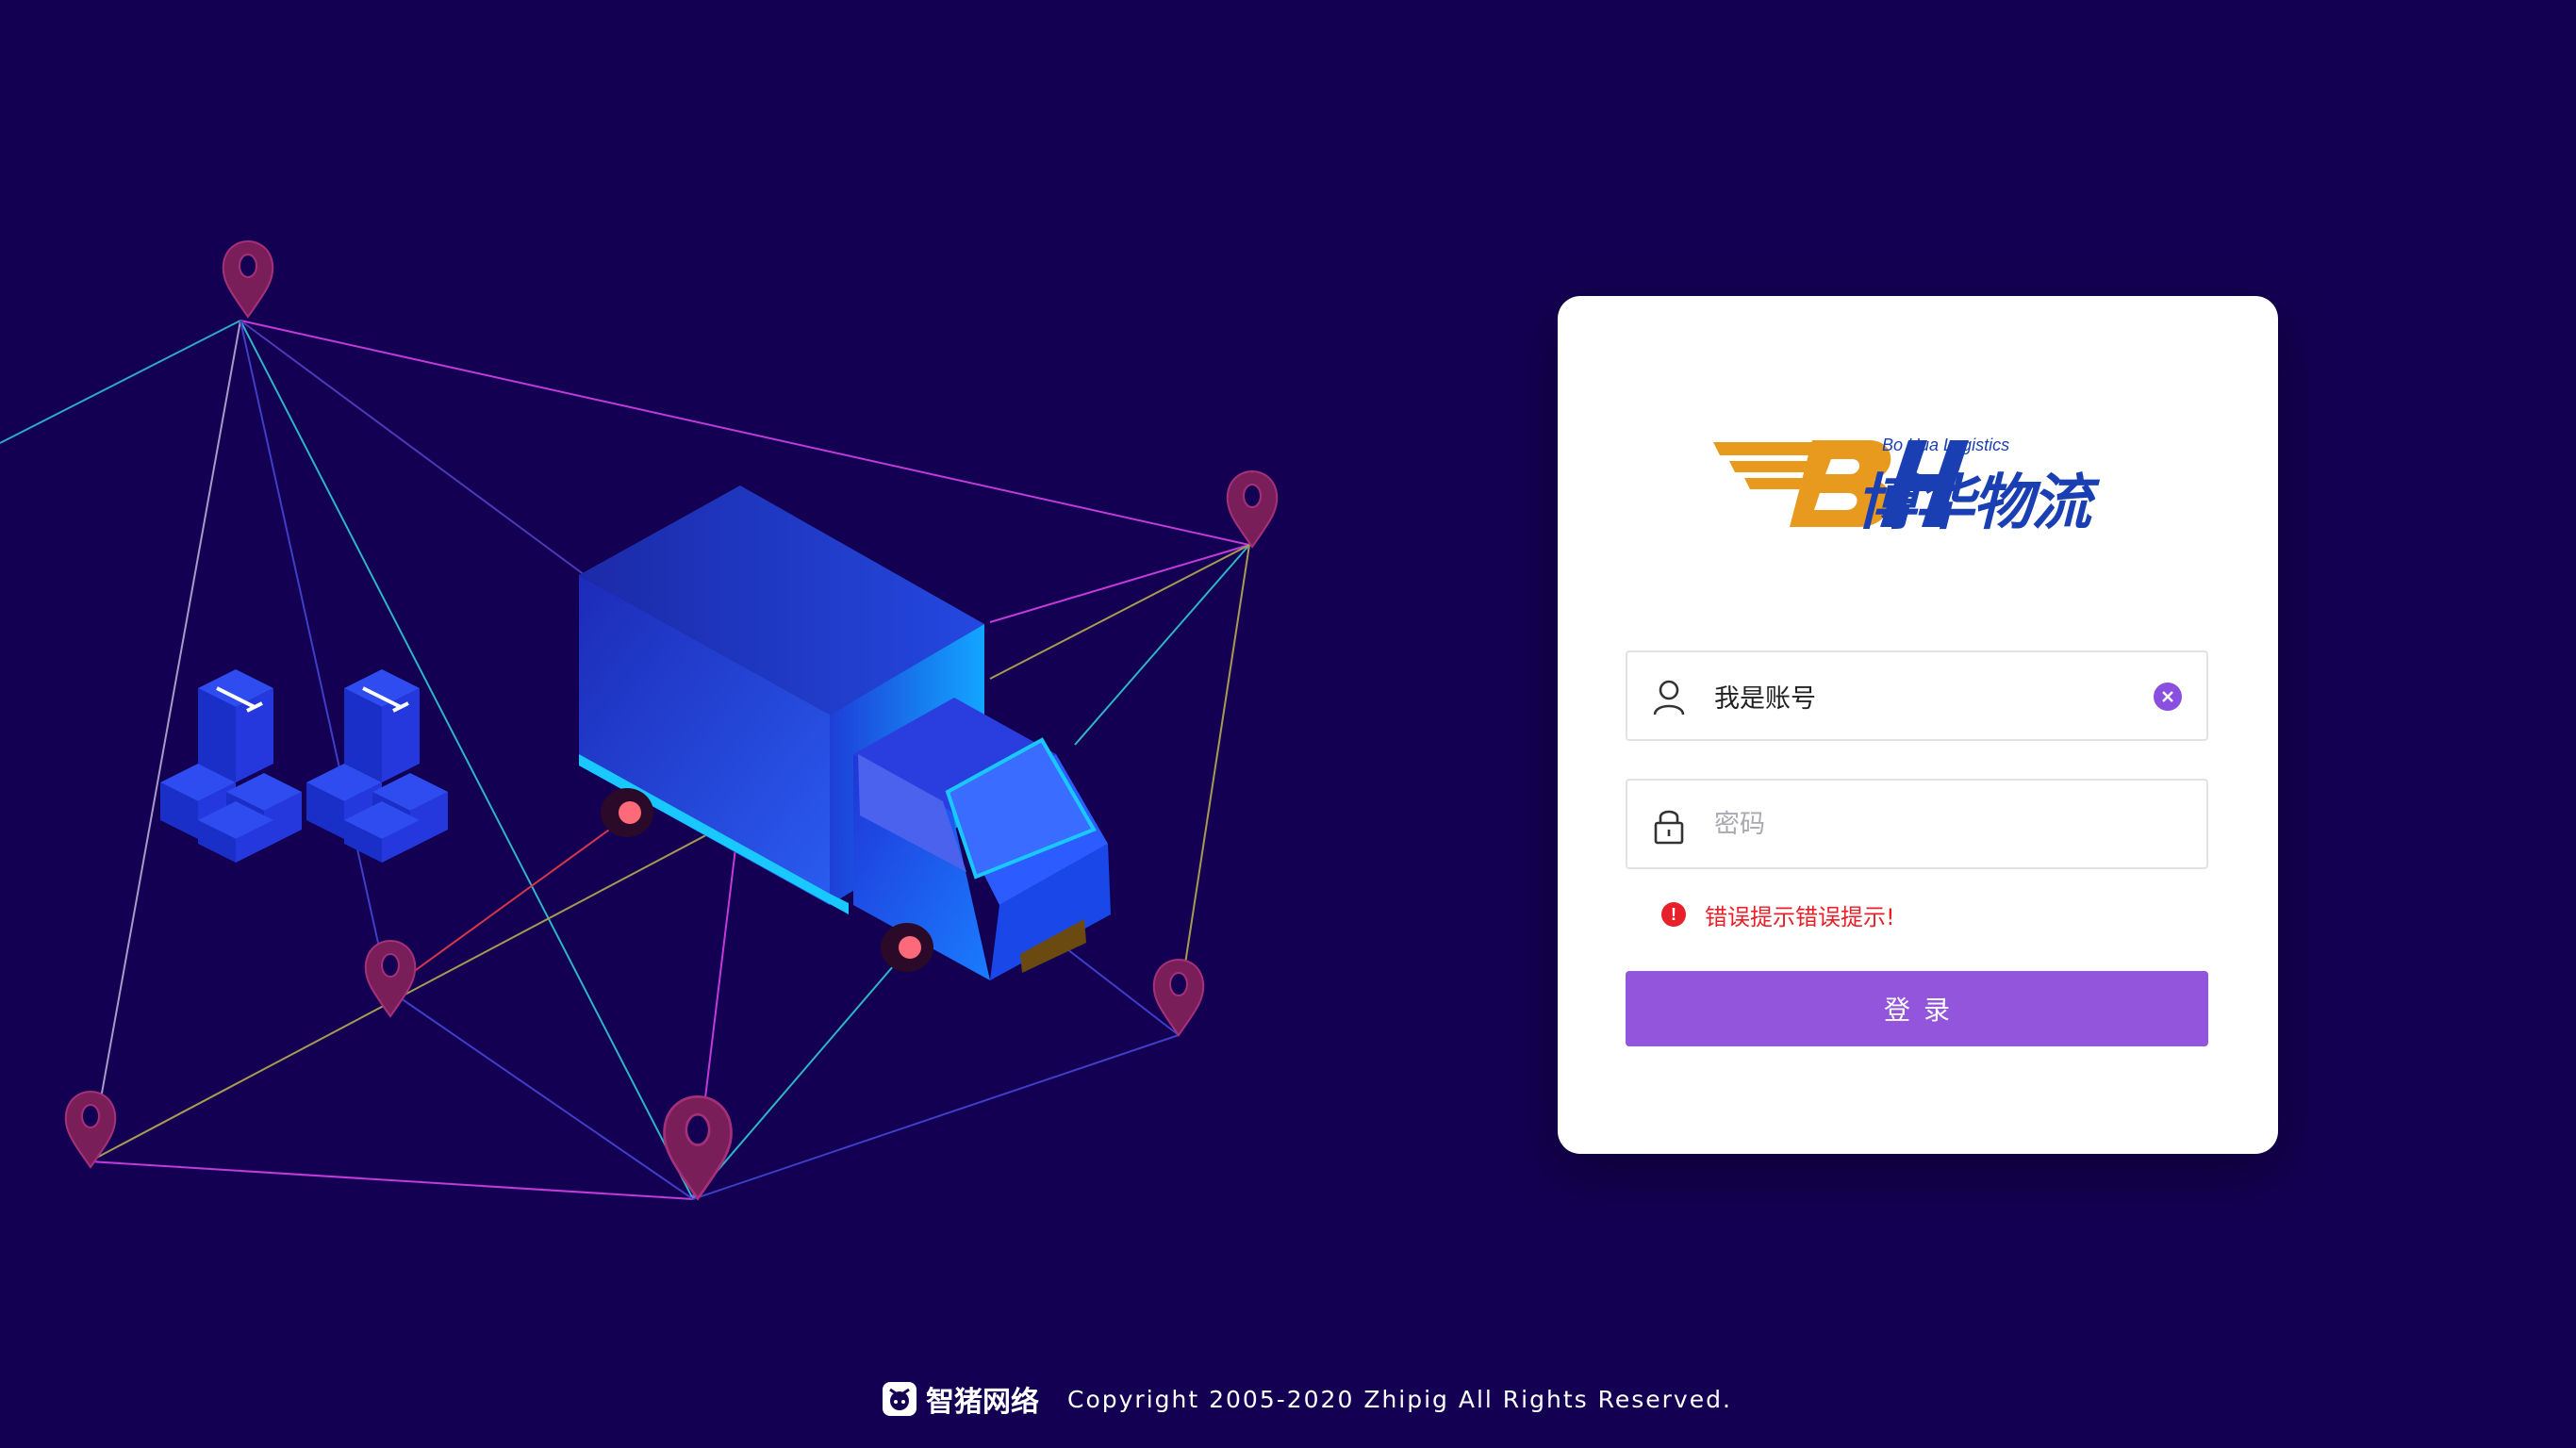  I want to click on logo-name: 博华物流, so click(1973, 503).